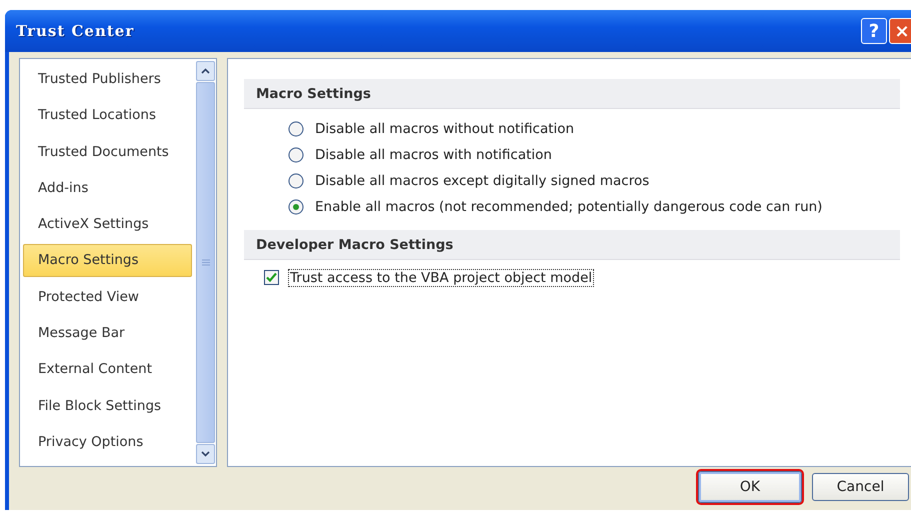  I want to click on sidebar-item: File Block Settings, so click(107, 405).